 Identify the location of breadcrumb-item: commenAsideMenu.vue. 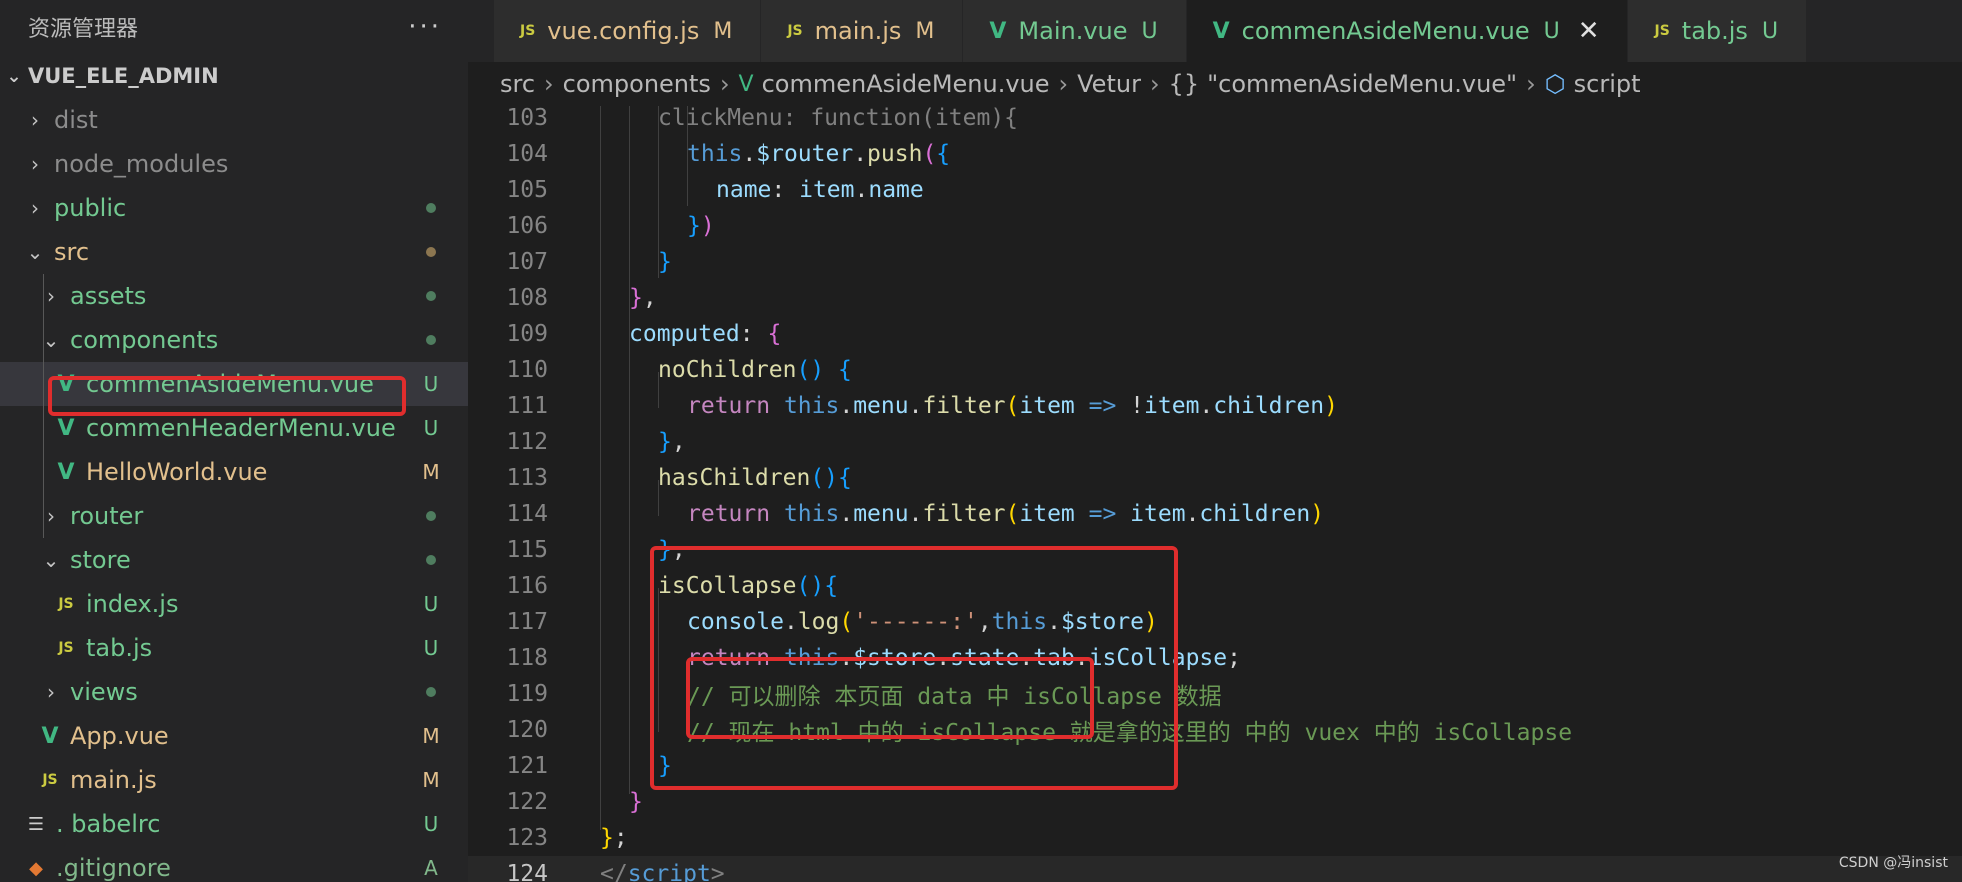
(906, 84).